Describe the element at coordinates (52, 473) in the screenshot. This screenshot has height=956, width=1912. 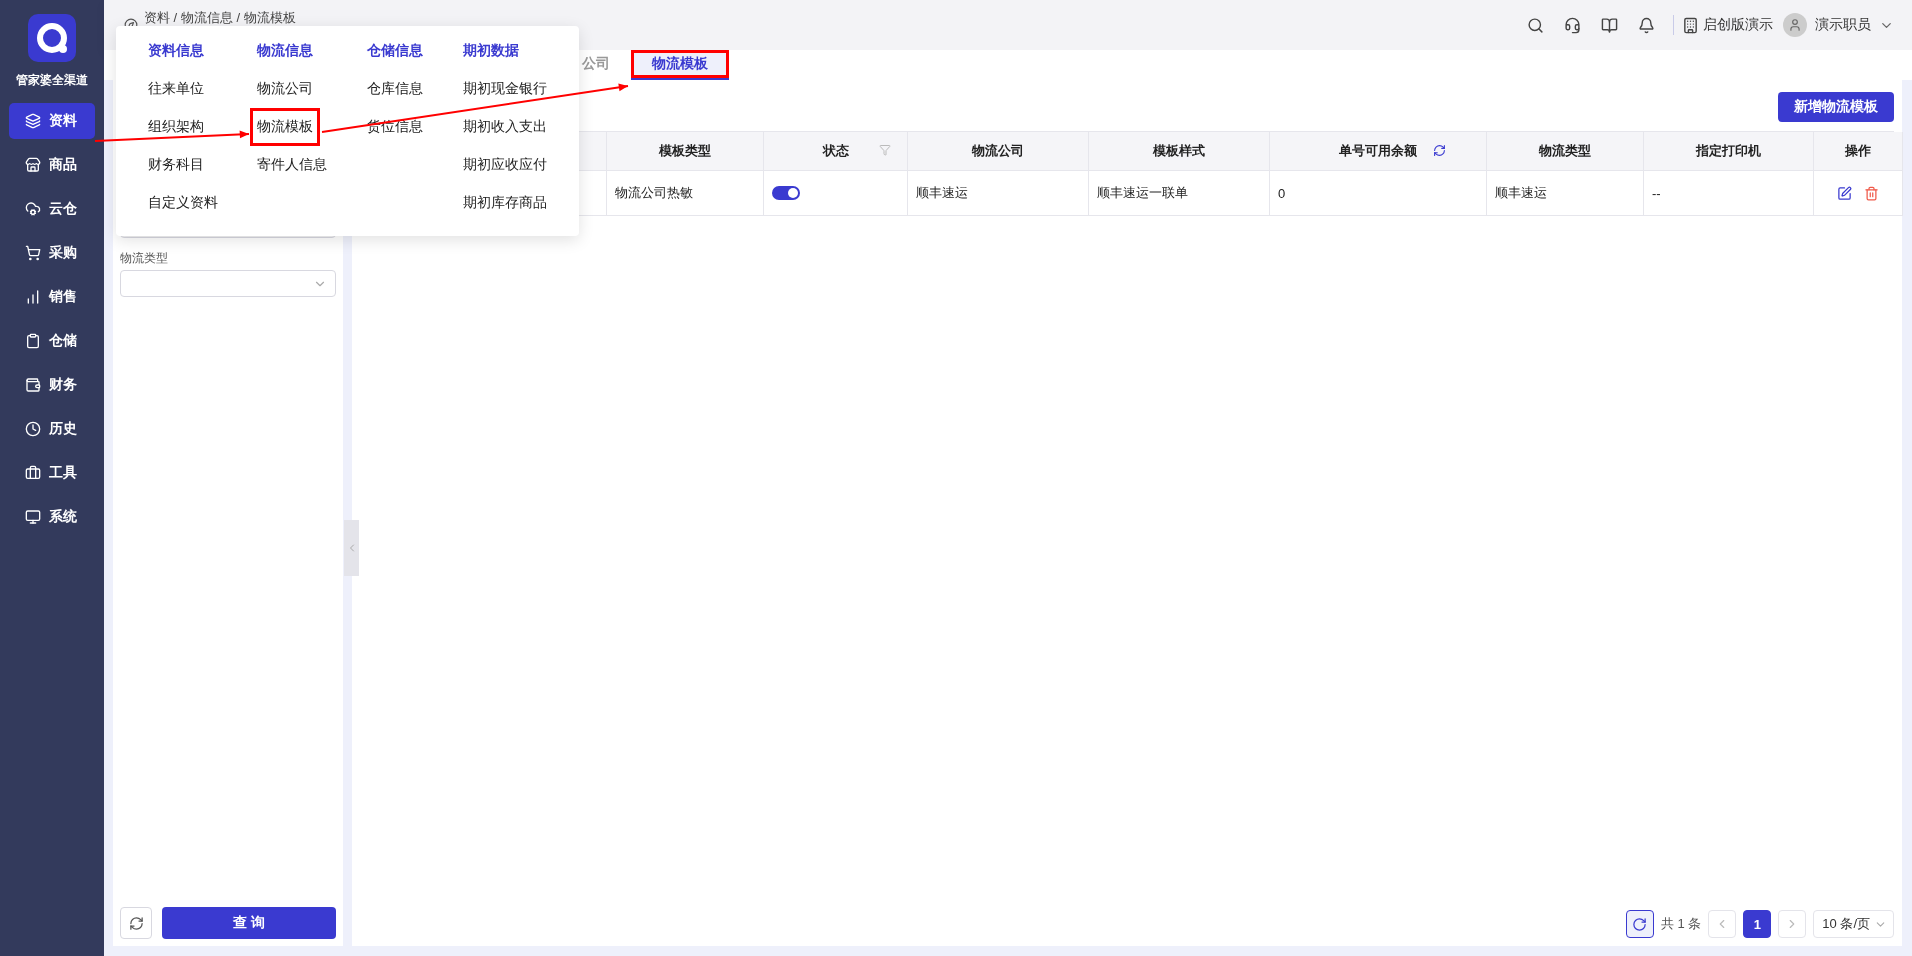
I see `nav-item: 工具` at that location.